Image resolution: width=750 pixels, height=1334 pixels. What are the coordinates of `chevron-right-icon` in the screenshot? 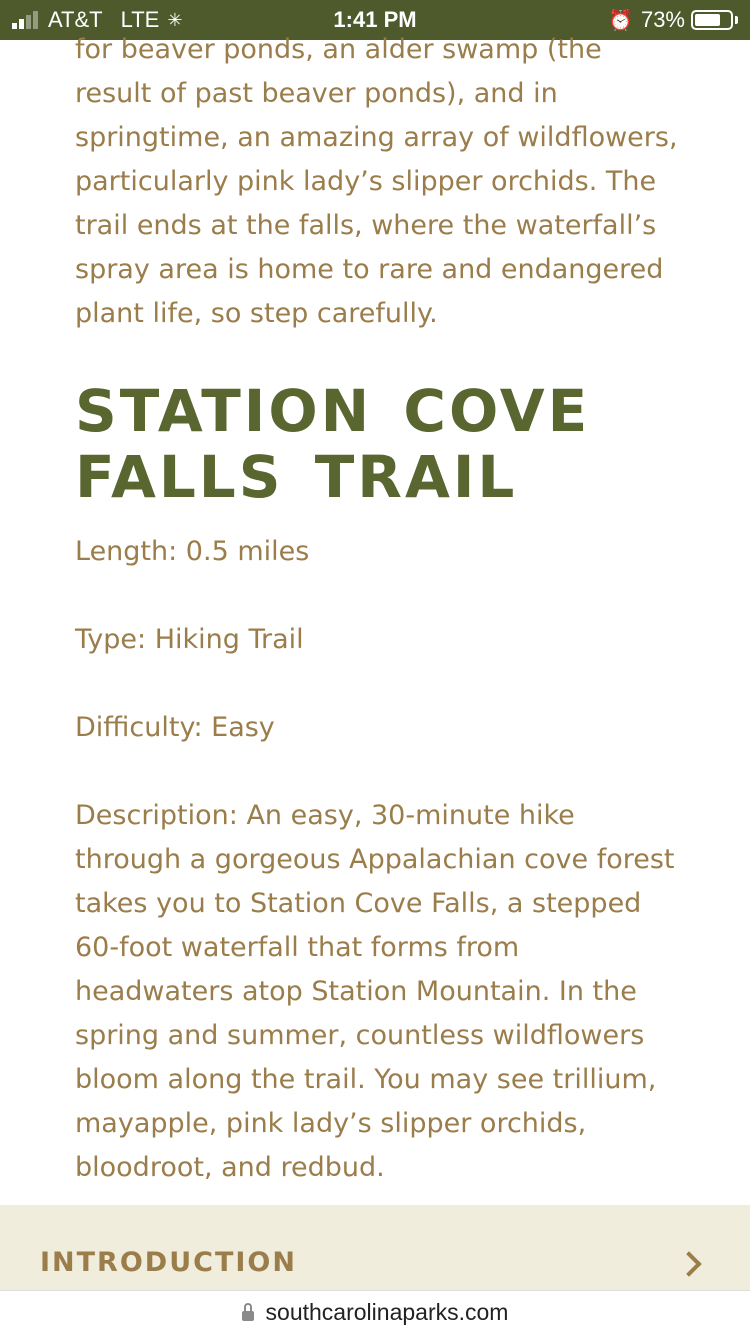 It's located at (689, 1264).